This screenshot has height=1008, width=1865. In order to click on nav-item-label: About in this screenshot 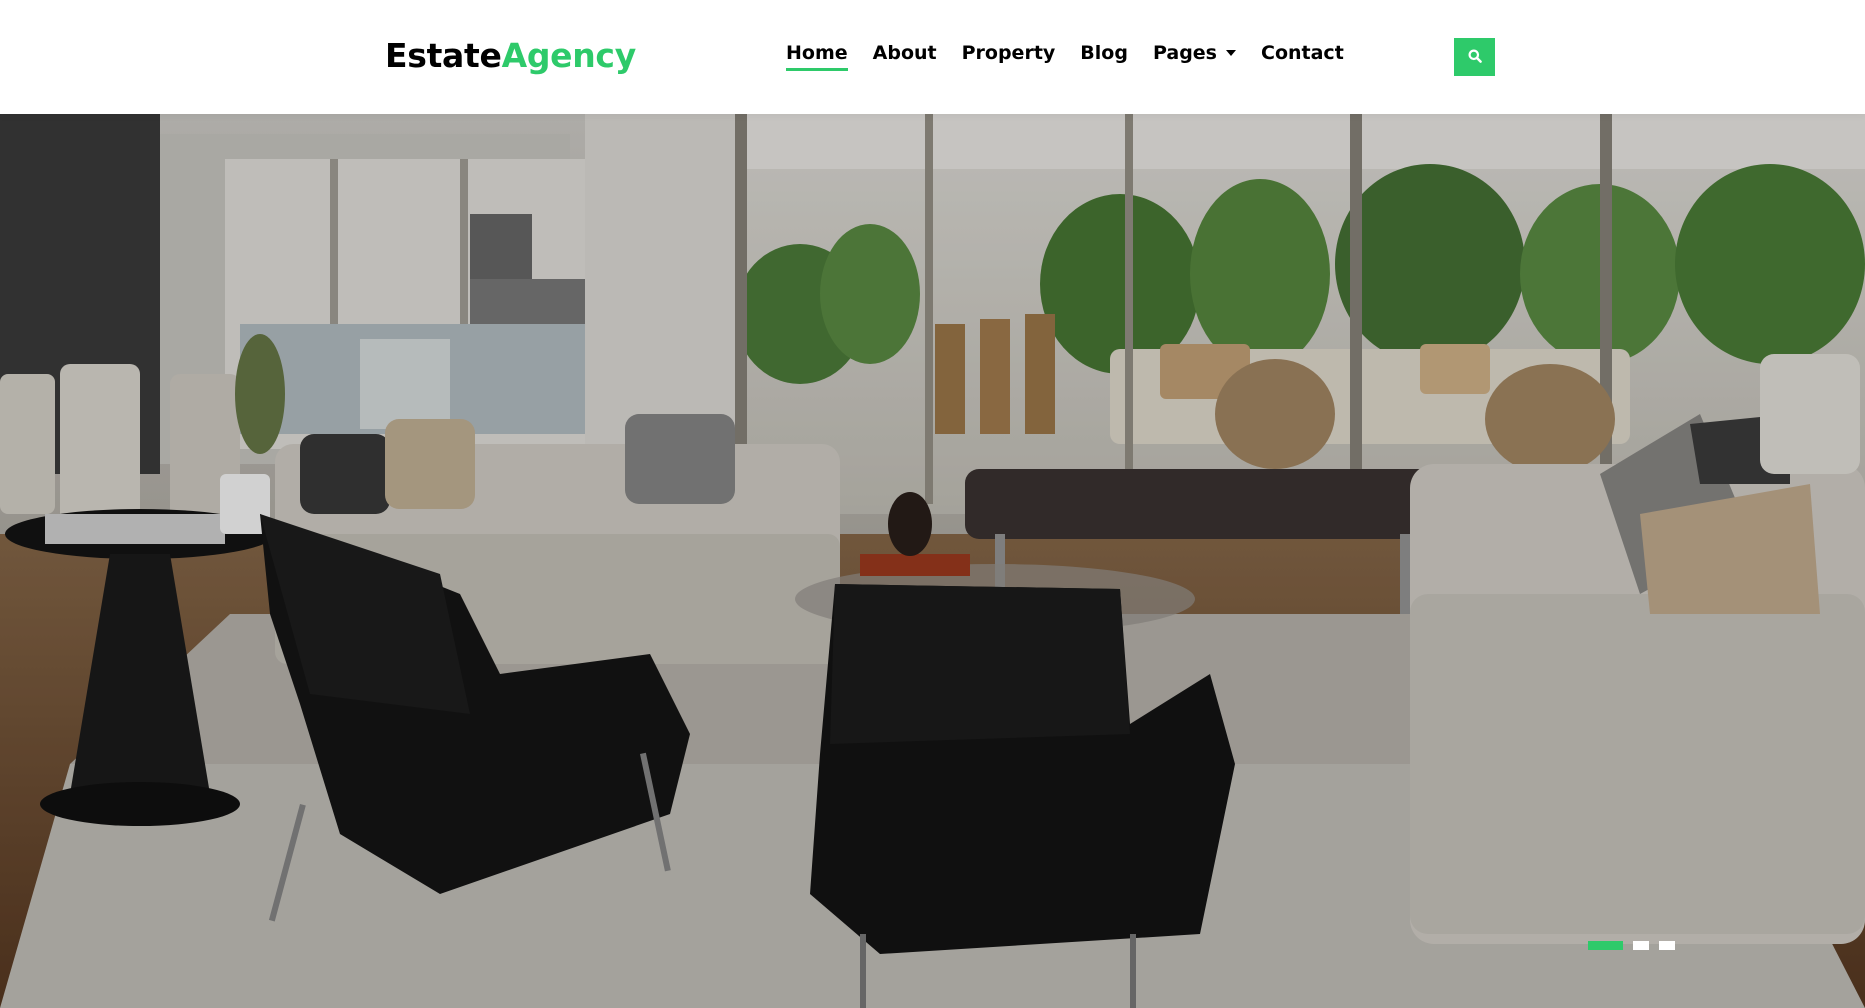, I will do `click(904, 53)`.